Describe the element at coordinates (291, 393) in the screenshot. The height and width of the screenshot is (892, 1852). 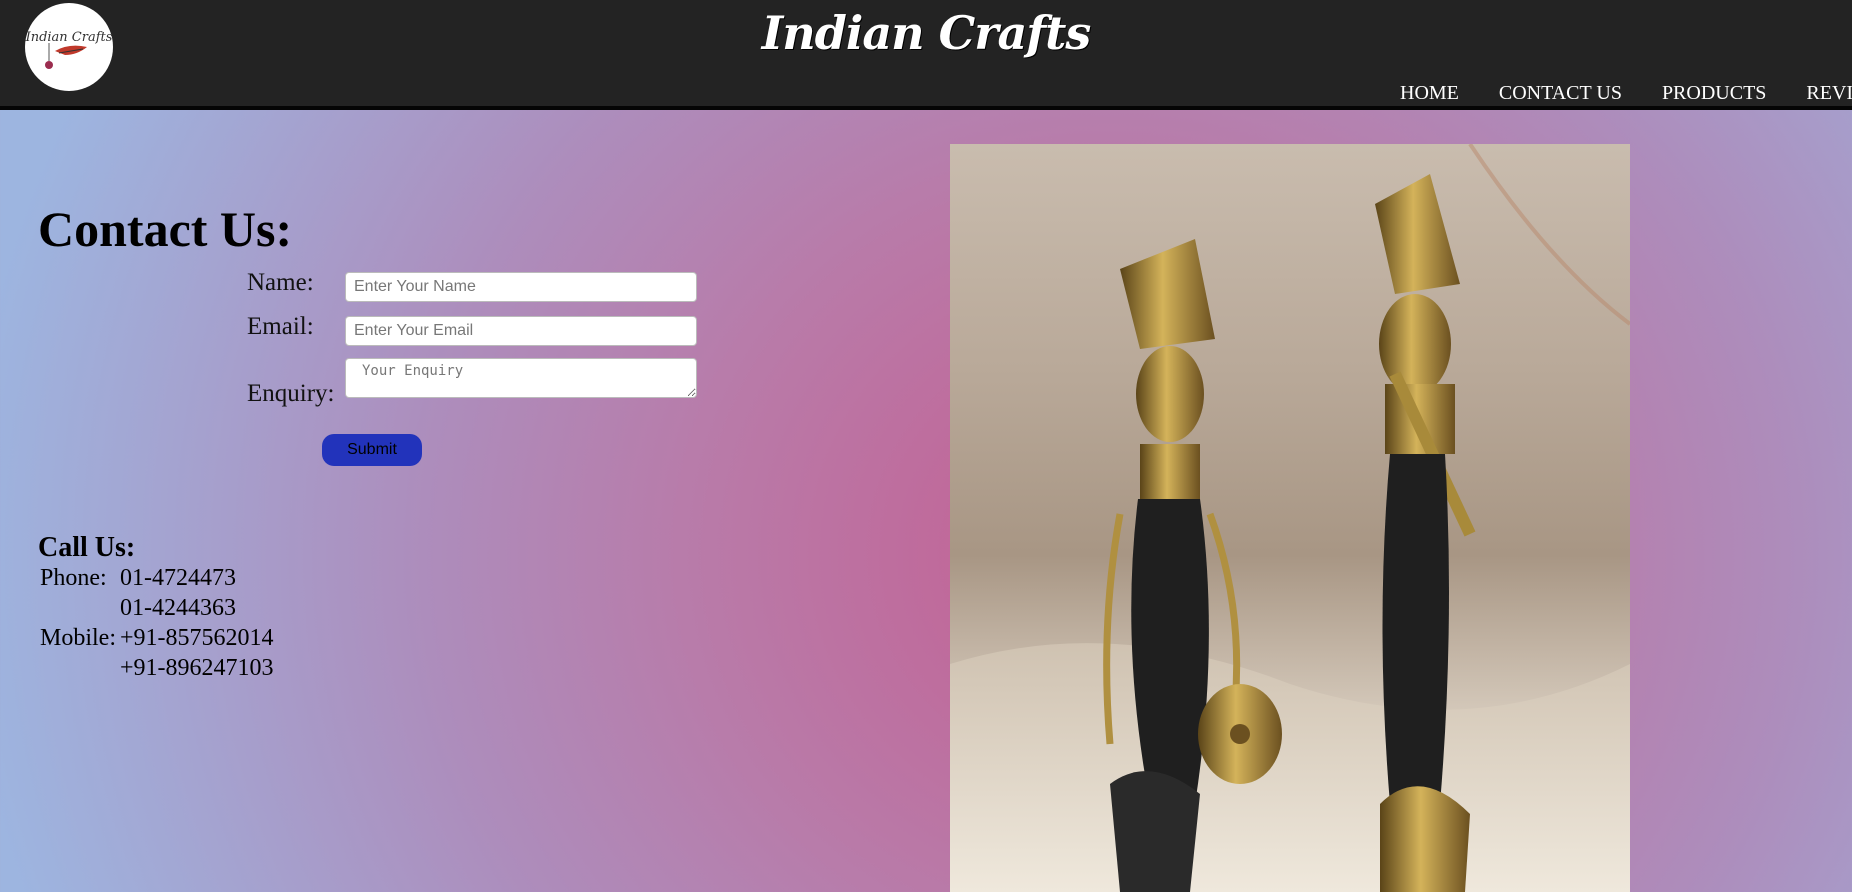
I see `enquiry-label: Enquiry:` at that location.